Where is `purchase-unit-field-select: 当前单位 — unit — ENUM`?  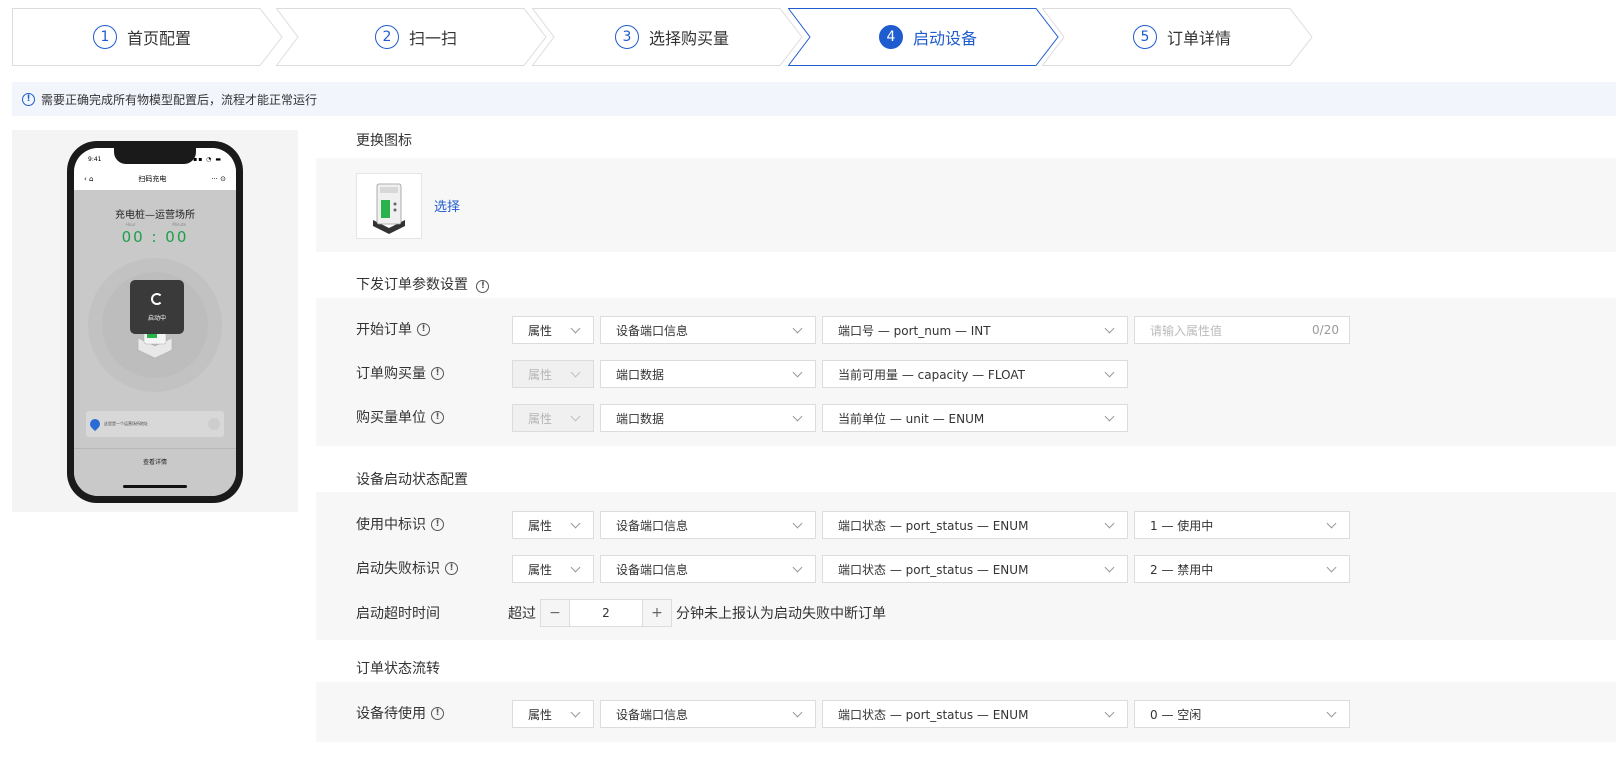
purchase-unit-field-select: 当前单位 — unit — ENUM is located at coordinates (975, 418).